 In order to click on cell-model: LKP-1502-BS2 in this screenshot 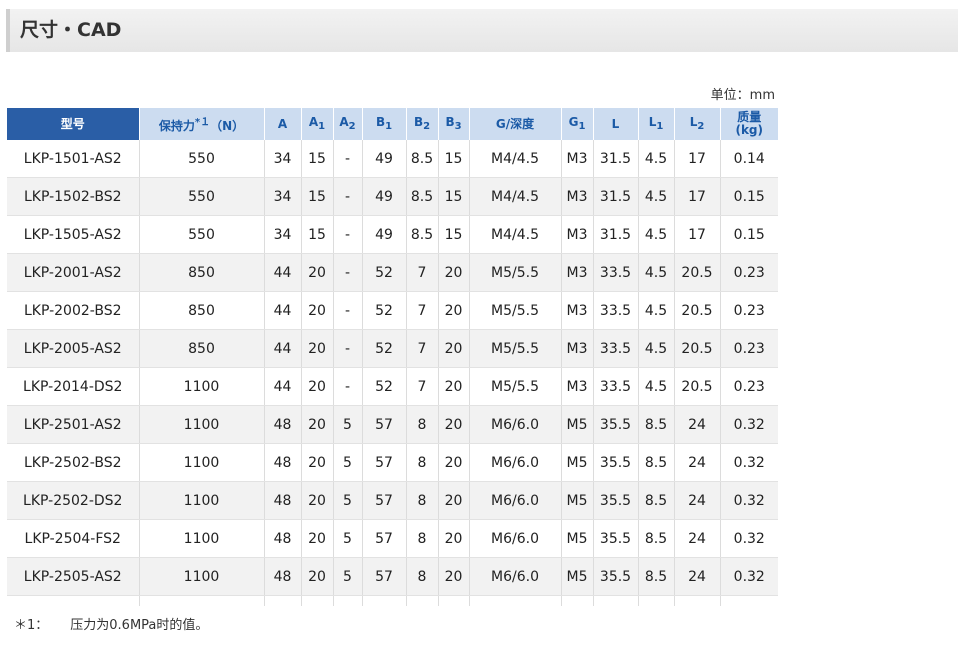, I will do `click(73, 196)`.